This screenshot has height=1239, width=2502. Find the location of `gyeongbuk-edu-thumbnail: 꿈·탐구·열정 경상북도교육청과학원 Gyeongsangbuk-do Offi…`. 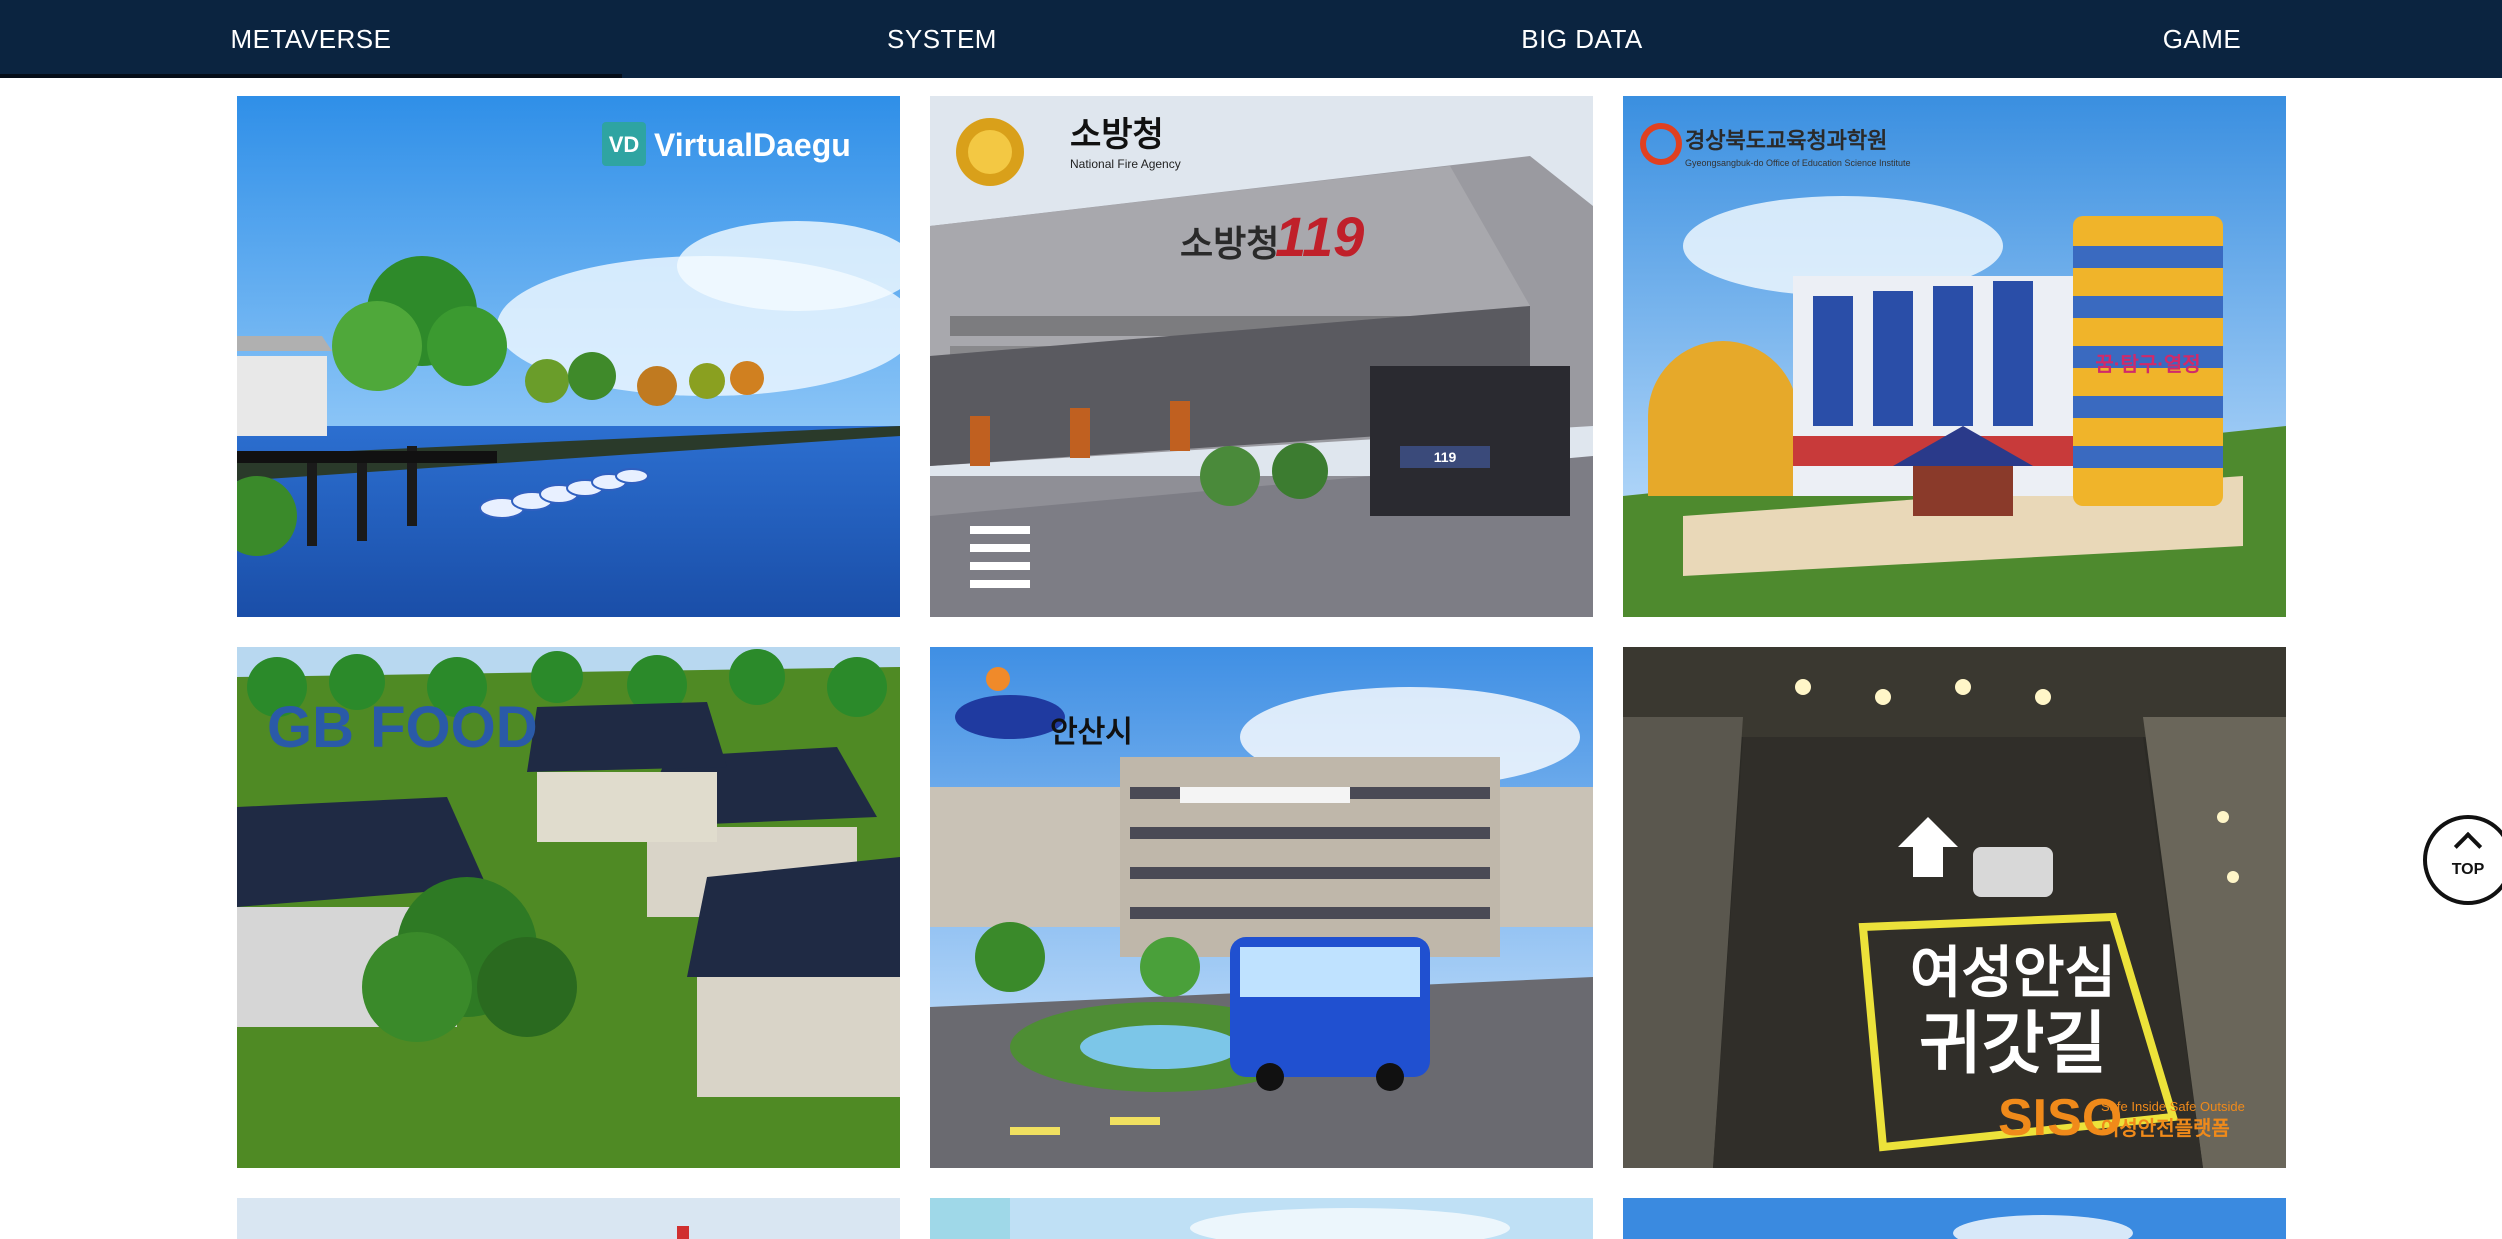

gyeongbuk-edu-thumbnail: 꿈·탐구·열정 경상북도교육청과학원 Gyeongsangbuk-do Offi… is located at coordinates (1954, 356).